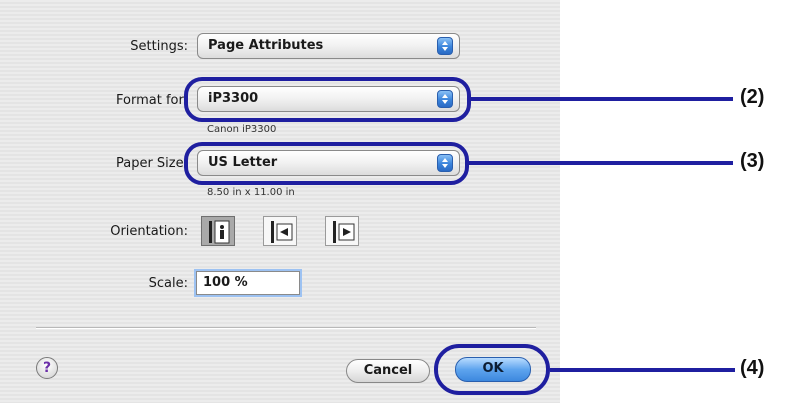 The width and height of the screenshot is (785, 403). I want to click on cancel-button: Cancel, so click(388, 371).